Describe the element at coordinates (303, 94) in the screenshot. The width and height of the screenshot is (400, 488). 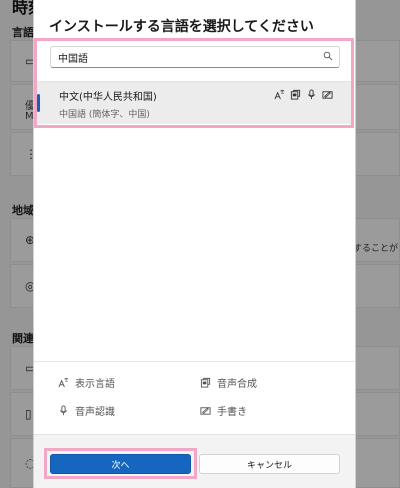
I see `language-feature-icons` at that location.